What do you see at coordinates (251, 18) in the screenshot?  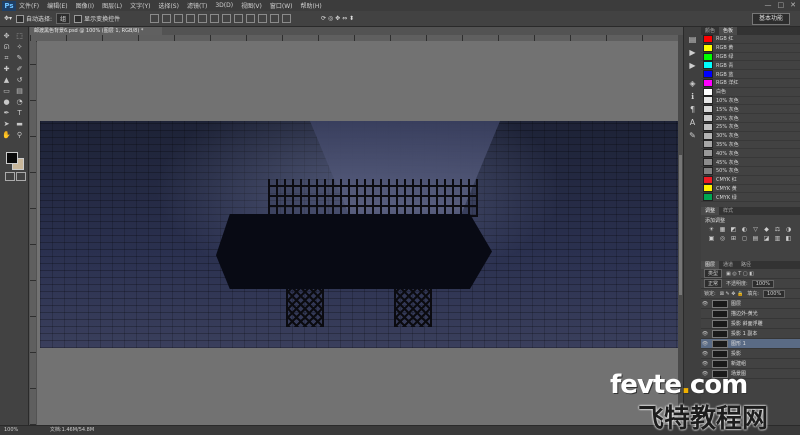 I see `distribute-bottom-icon` at bounding box center [251, 18].